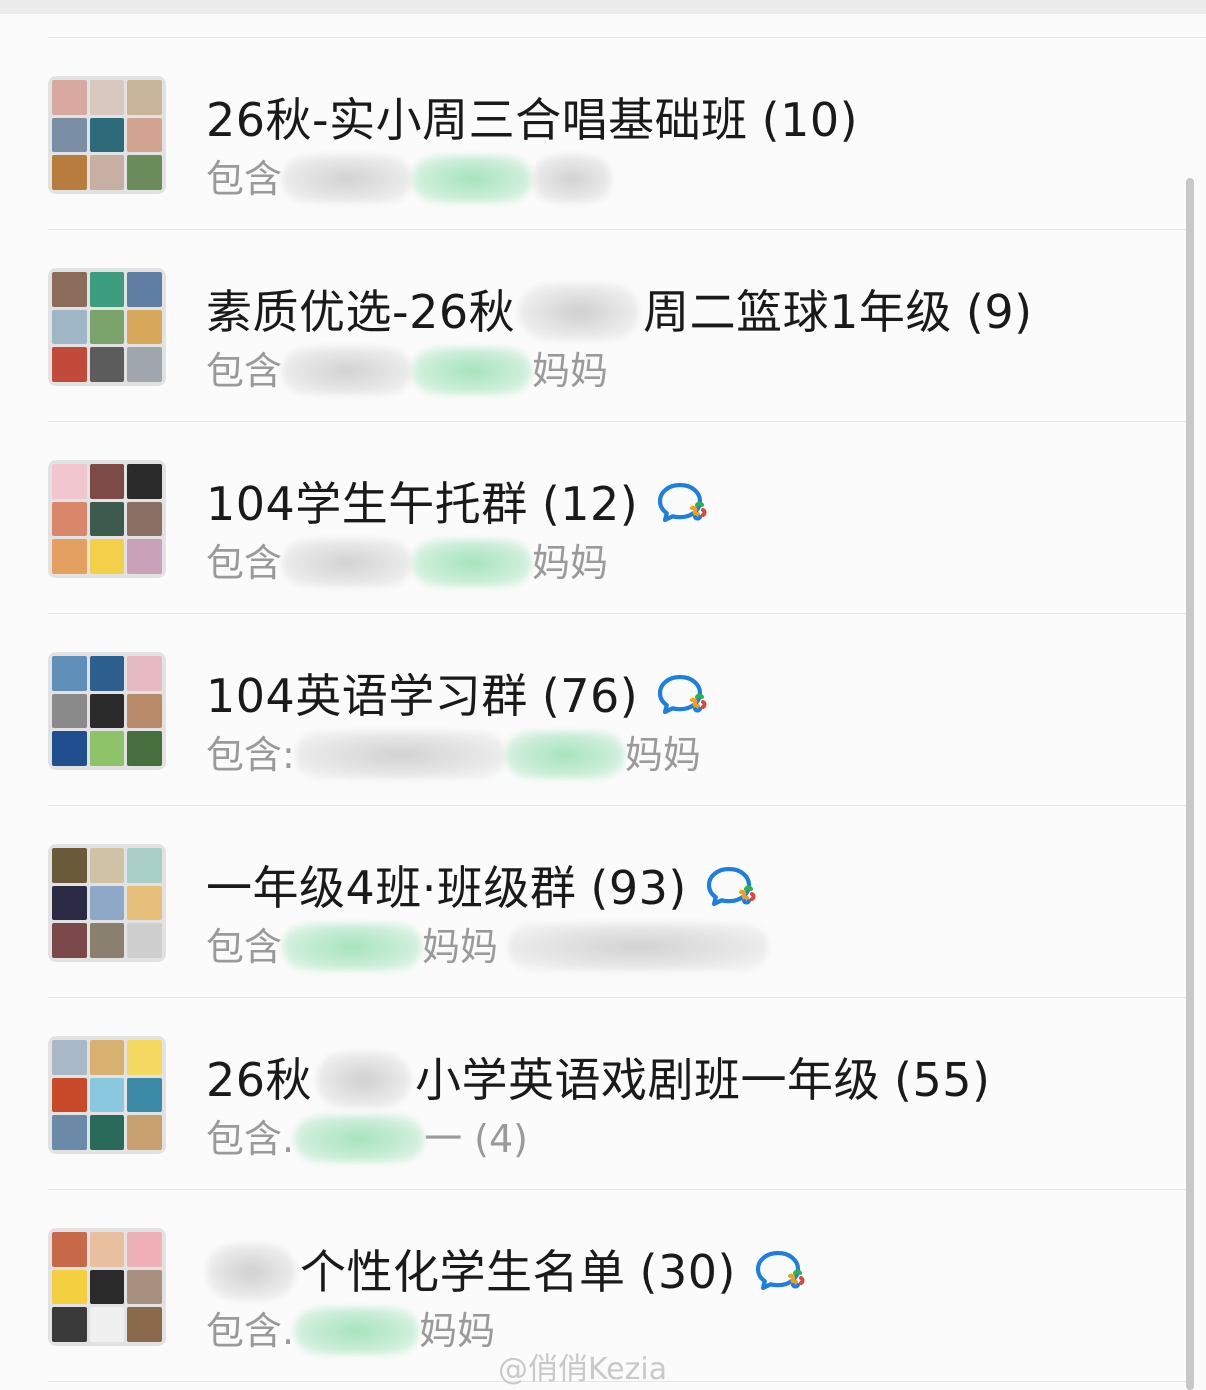 This screenshot has height=1390, width=1206. I want to click on member-count: (76), so click(590, 696).